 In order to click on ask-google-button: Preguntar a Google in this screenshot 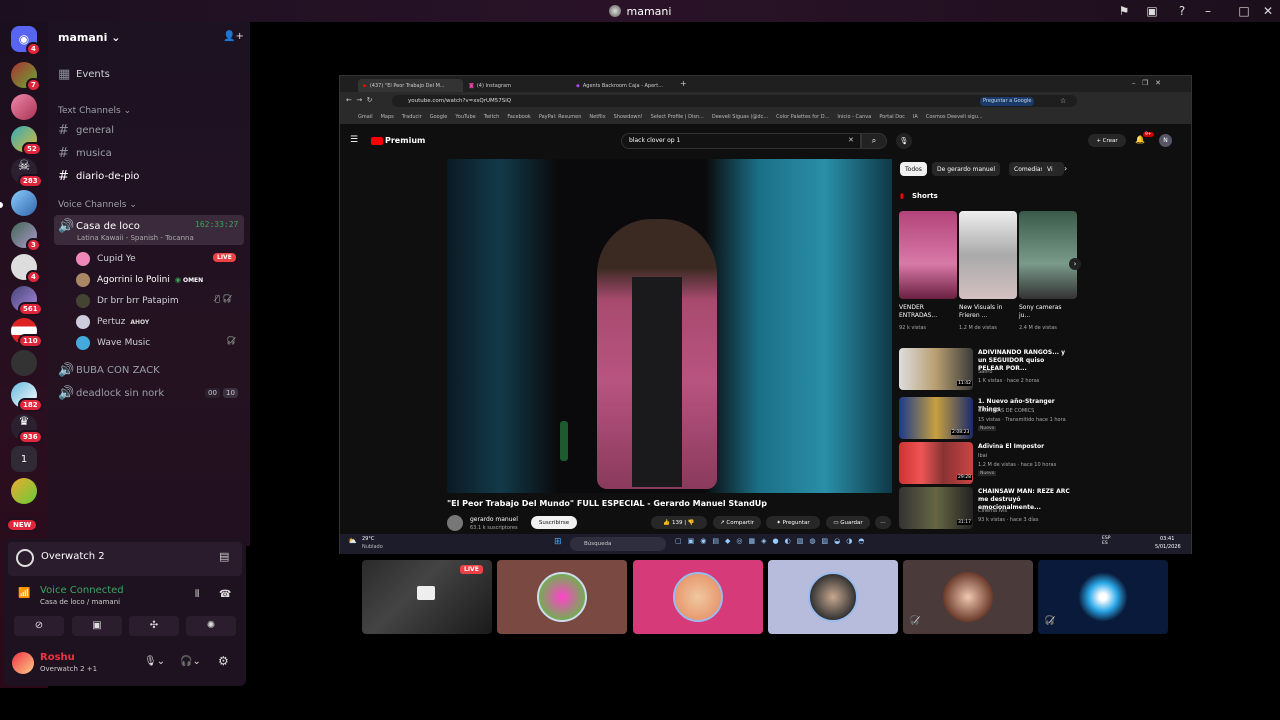, I will do `click(1007, 101)`.